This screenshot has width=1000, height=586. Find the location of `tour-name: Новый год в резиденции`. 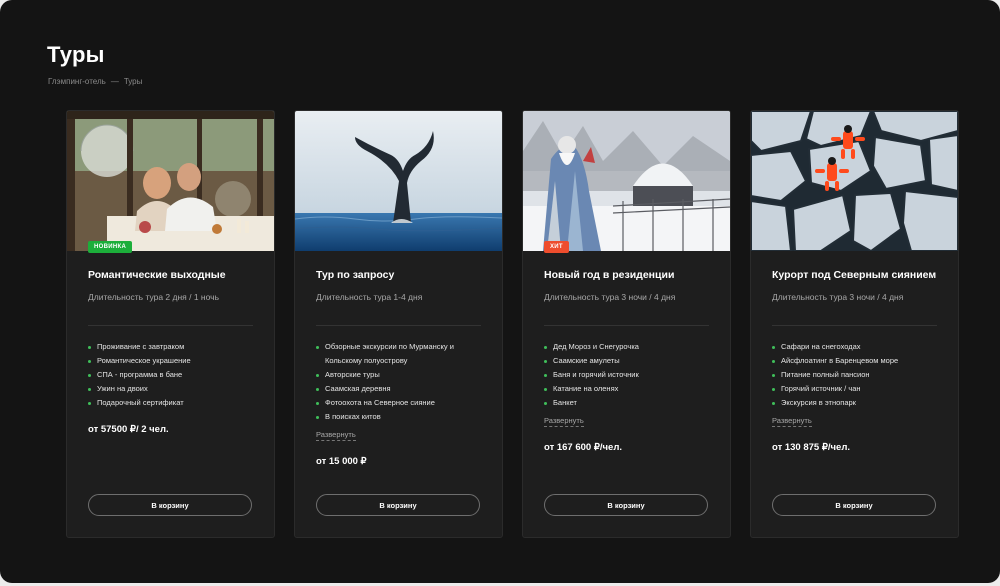

tour-name: Новый год в резиденции is located at coordinates (609, 275).